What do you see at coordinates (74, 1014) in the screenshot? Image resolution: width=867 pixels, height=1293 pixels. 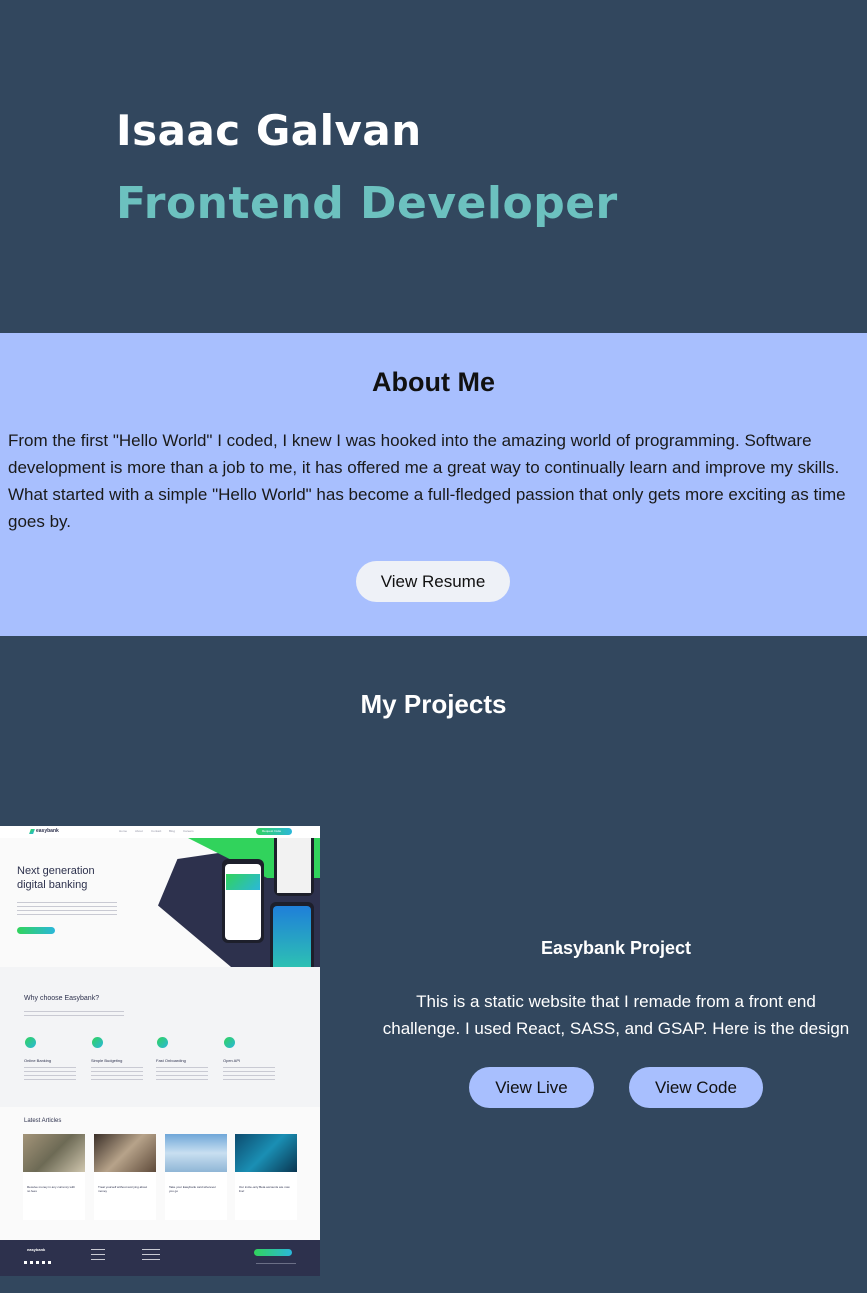 I see `shot-why-text` at bounding box center [74, 1014].